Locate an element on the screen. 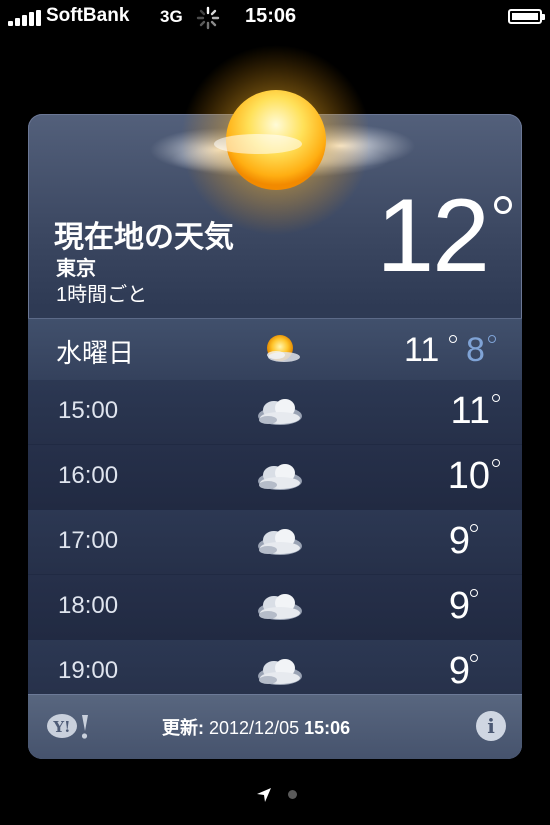 This screenshot has height=825, width=550. activity-spinner-icon is located at coordinates (208, 18).